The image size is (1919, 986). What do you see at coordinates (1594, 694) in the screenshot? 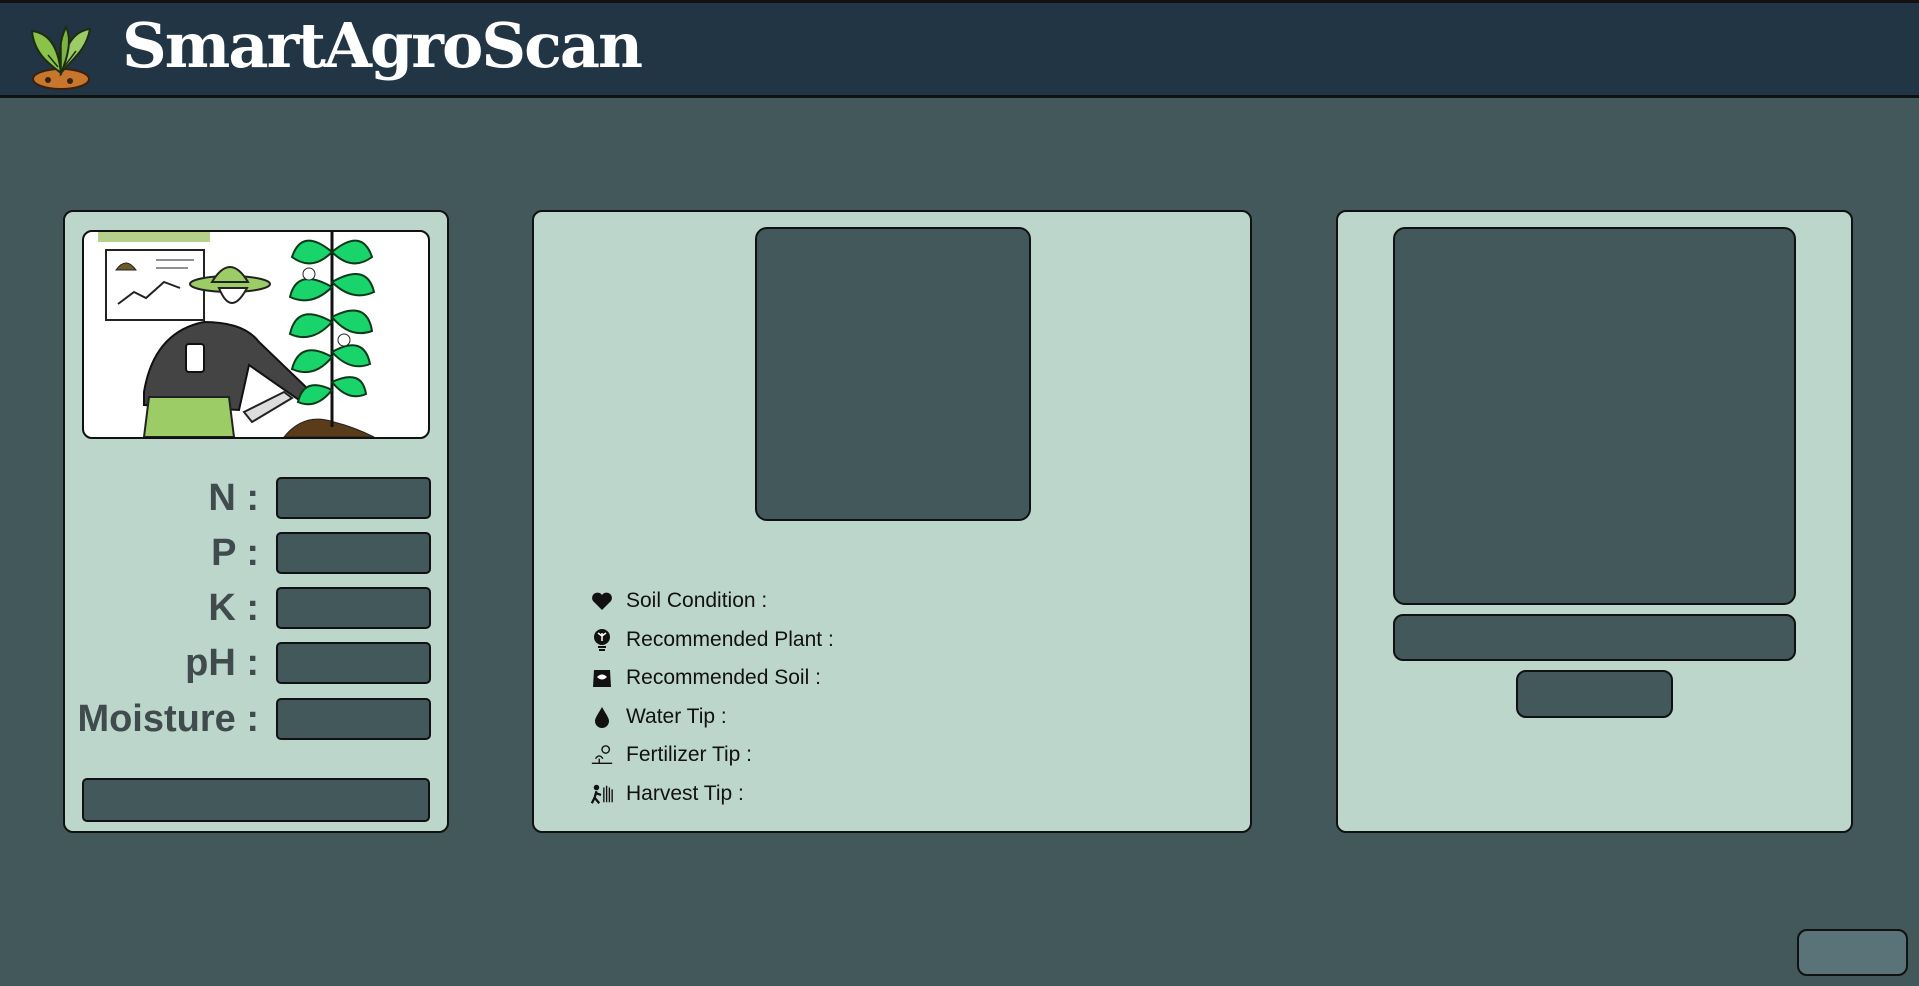
I see `scan-button` at bounding box center [1594, 694].